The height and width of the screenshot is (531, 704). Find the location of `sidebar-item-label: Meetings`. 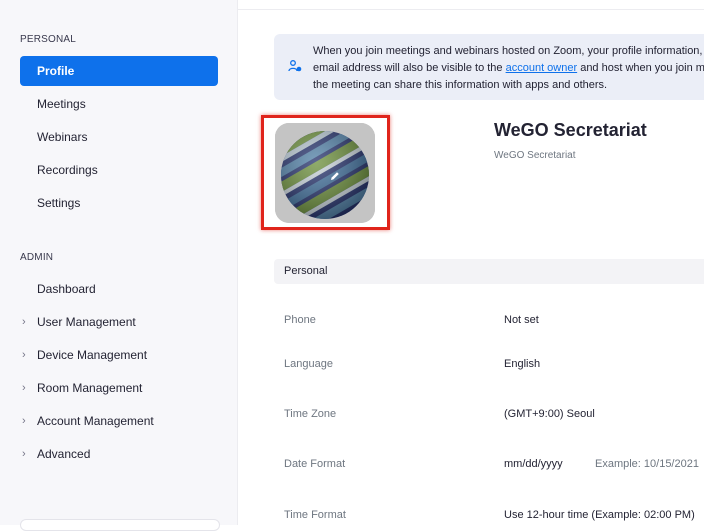

sidebar-item-label: Meetings is located at coordinates (61, 104).